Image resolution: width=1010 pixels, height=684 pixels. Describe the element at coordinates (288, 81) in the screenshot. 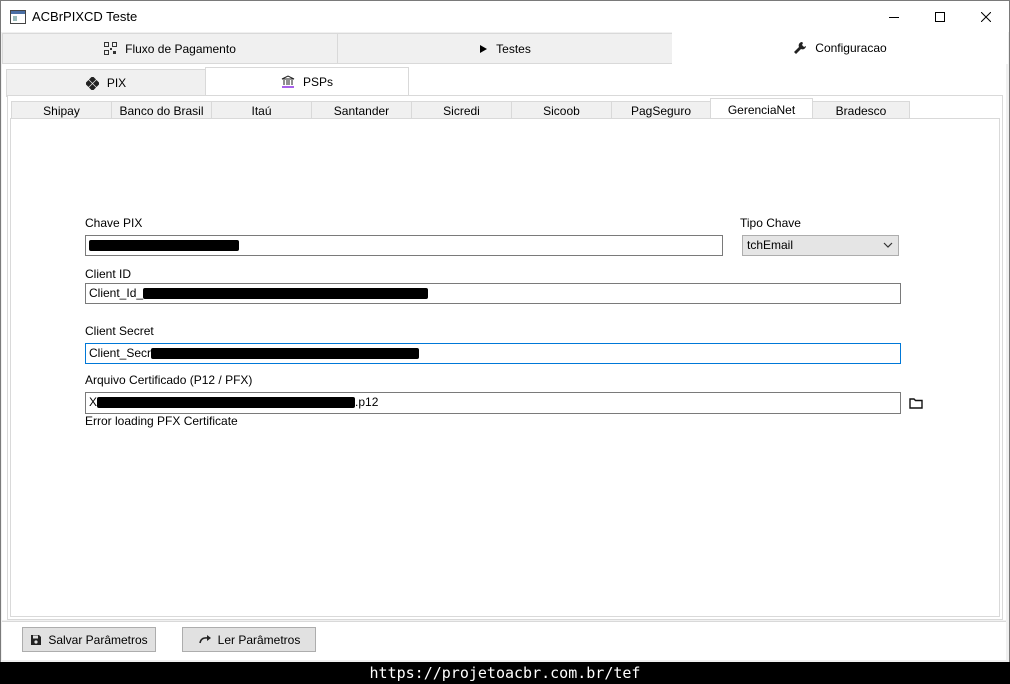

I see `bank-icon` at that location.